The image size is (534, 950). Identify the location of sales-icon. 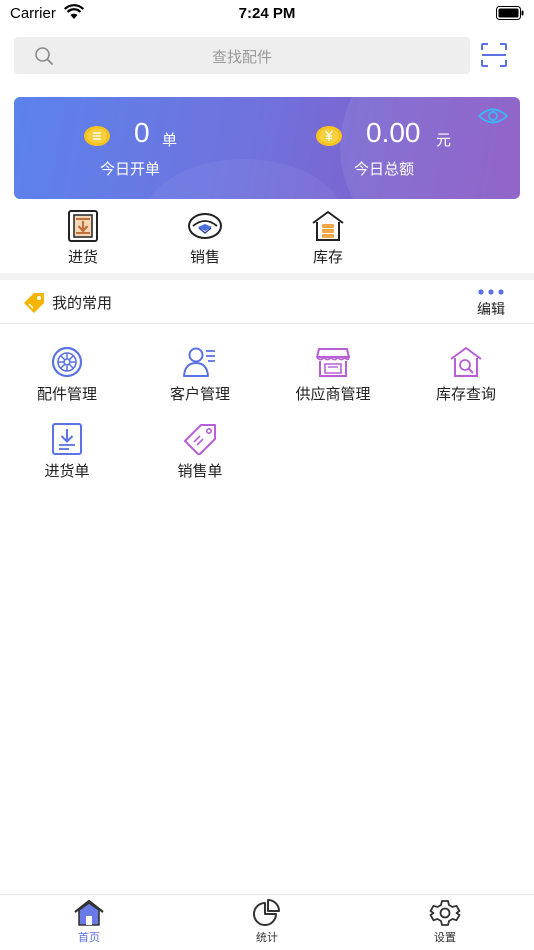
(205, 226).